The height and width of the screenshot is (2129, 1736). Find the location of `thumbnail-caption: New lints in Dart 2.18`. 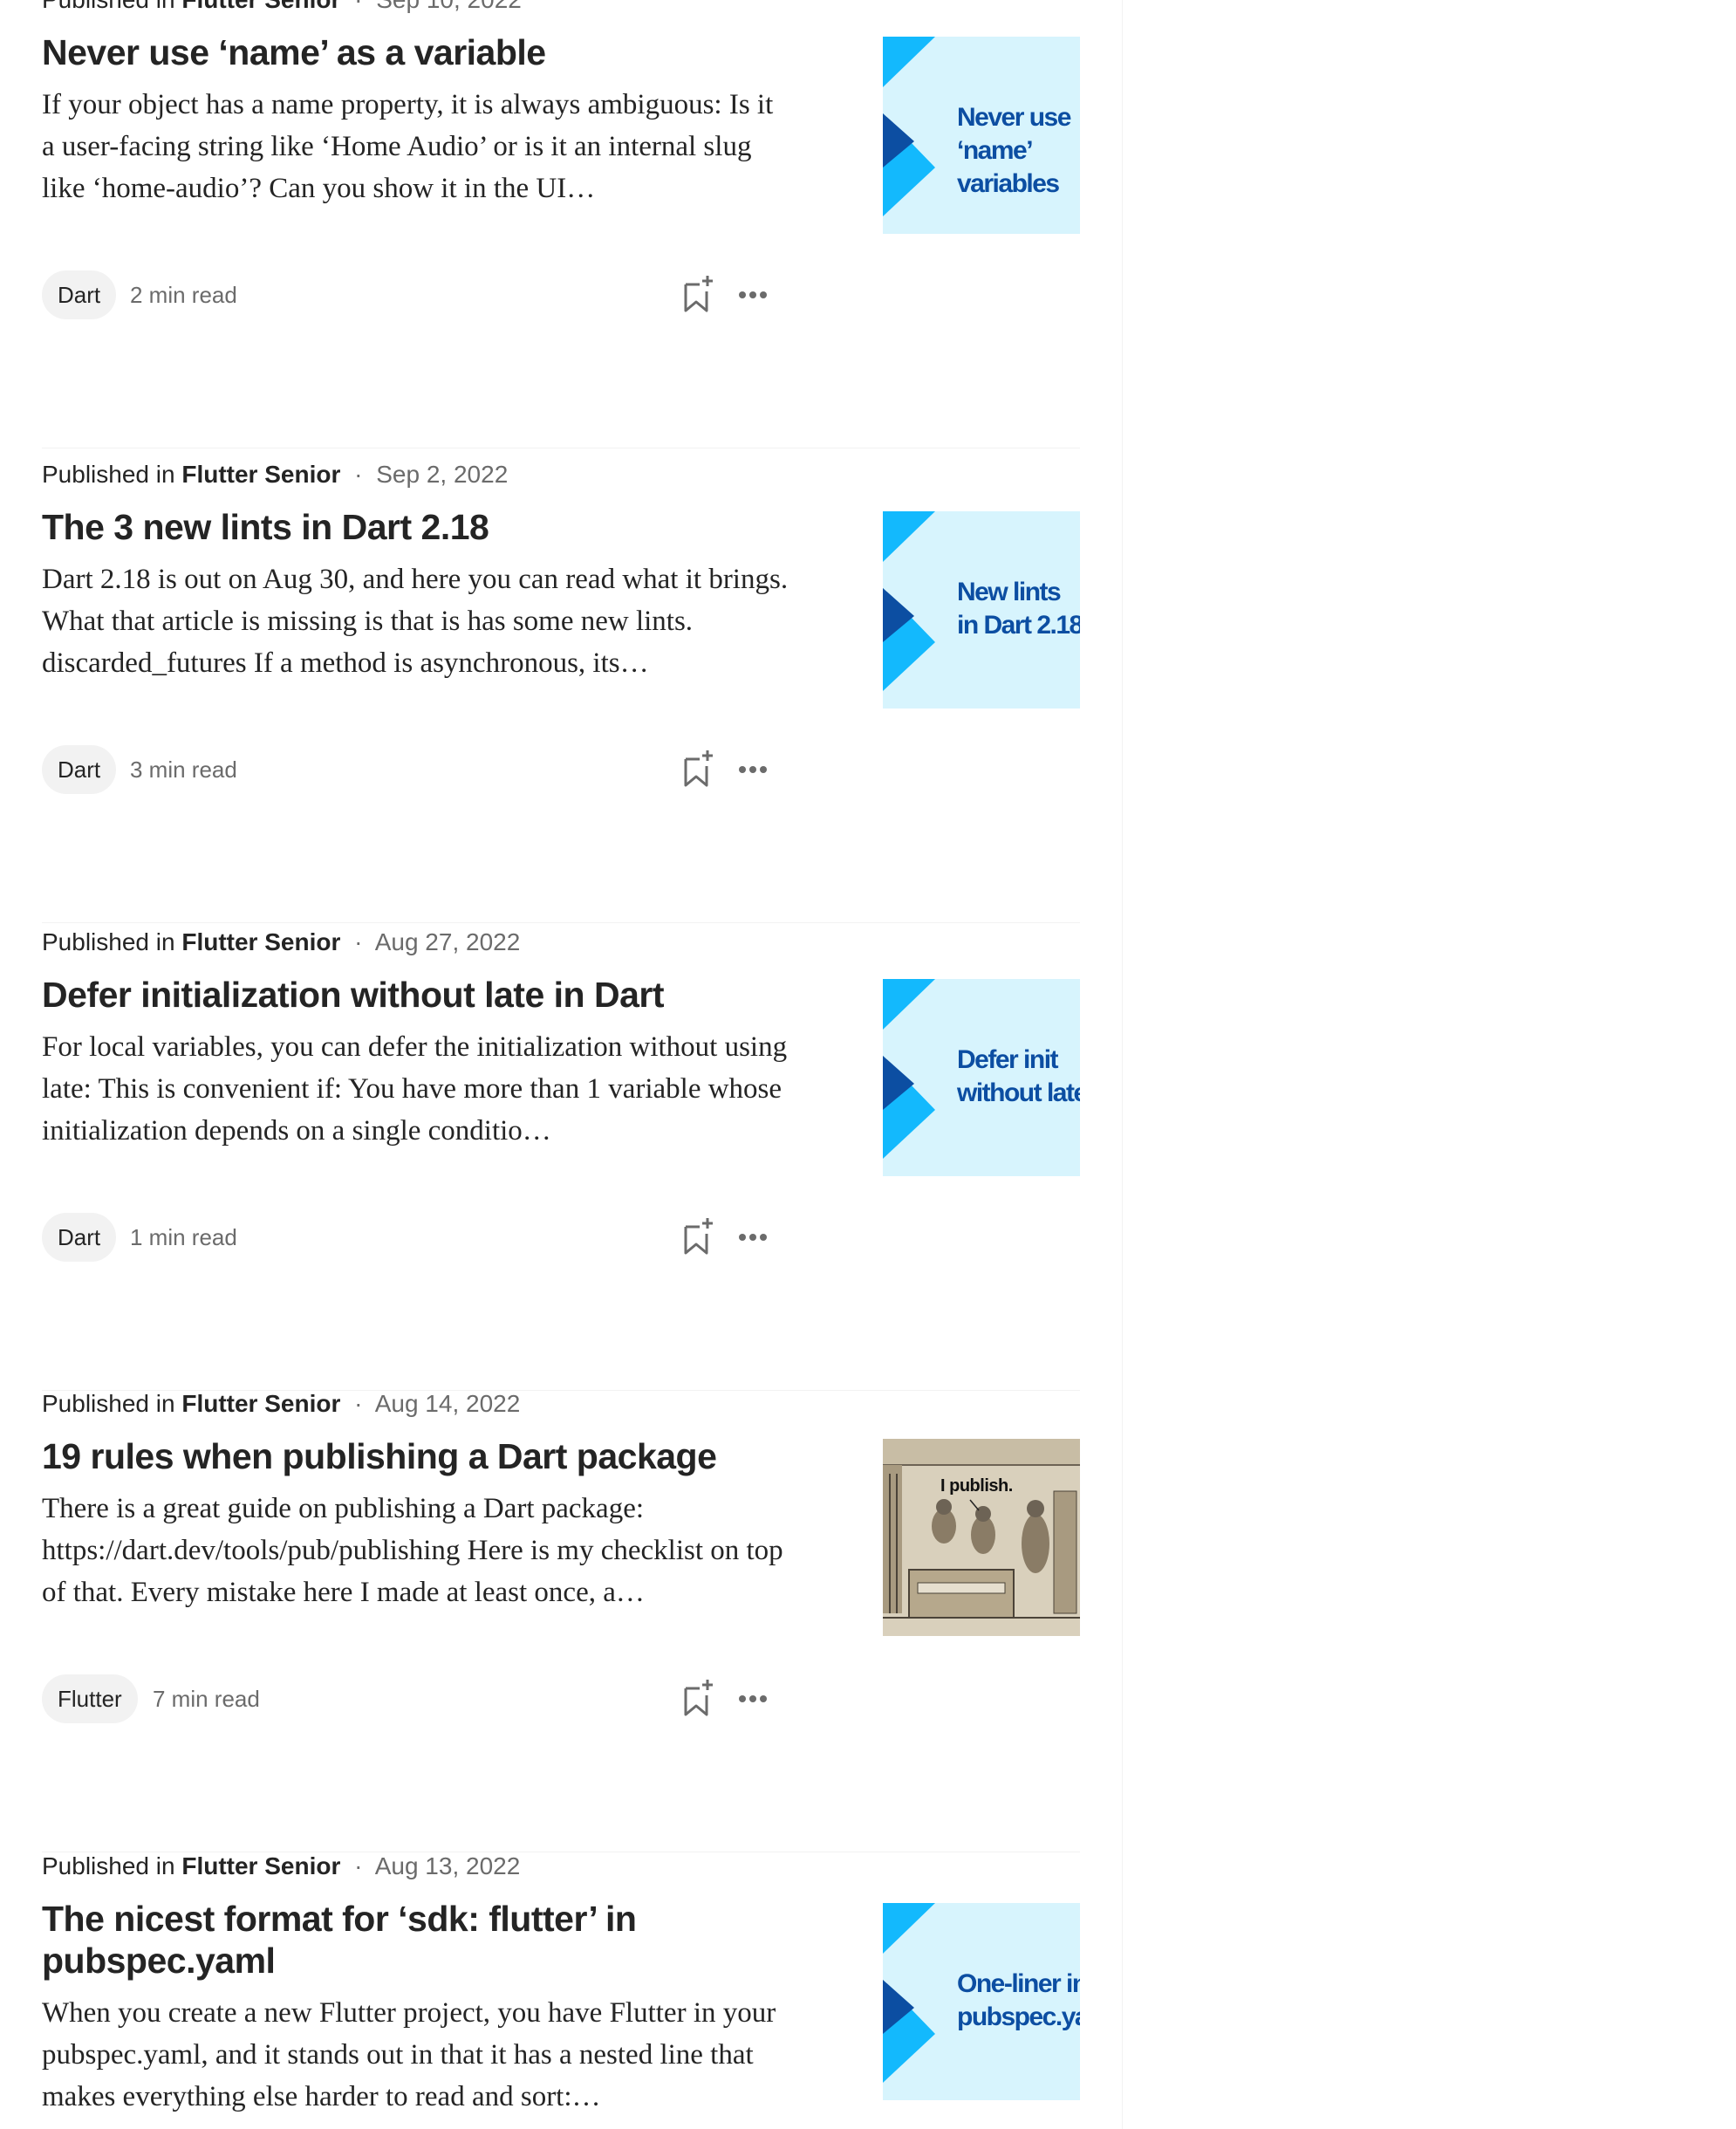

thumbnail-caption: New lints in Dart 2.18 is located at coordinates (1018, 609).